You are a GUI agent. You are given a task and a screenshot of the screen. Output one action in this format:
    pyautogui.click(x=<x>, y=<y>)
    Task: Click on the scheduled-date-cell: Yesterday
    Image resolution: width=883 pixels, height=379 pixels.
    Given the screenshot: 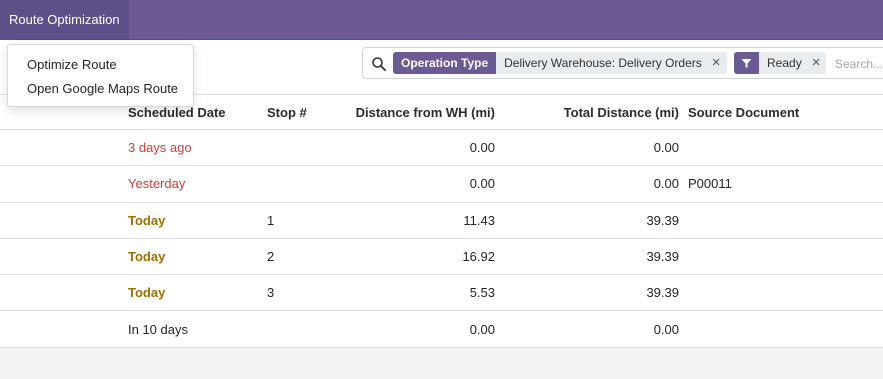 What is the action you would take?
    pyautogui.click(x=157, y=184)
    